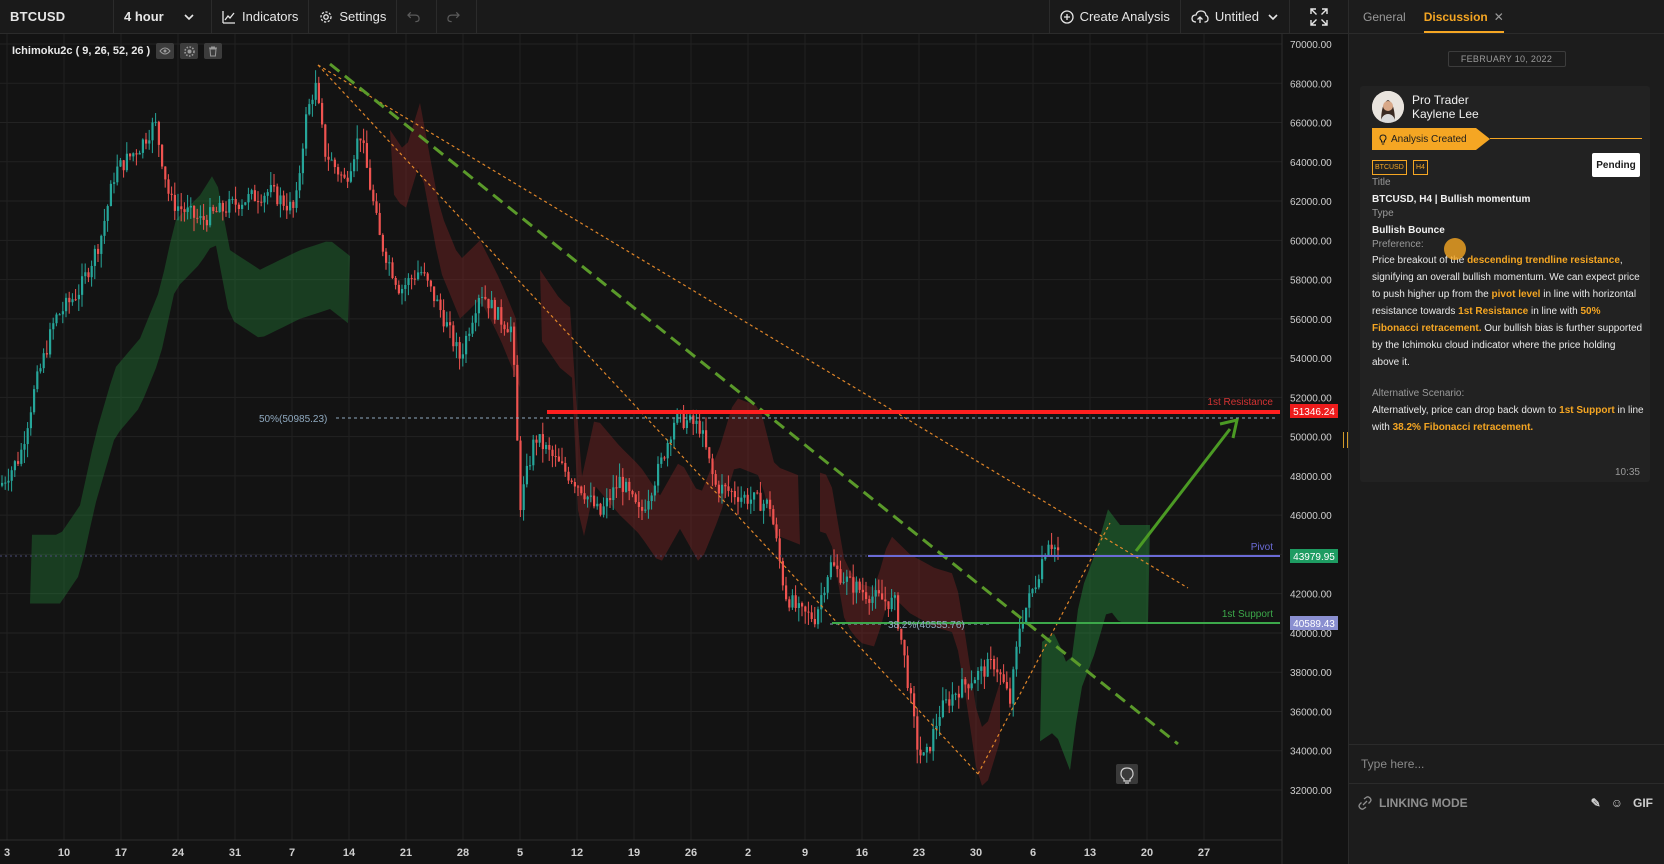 The width and height of the screenshot is (1664, 864). Describe the element at coordinates (213, 51) in the screenshot. I see `indicator-delete-button` at that location.